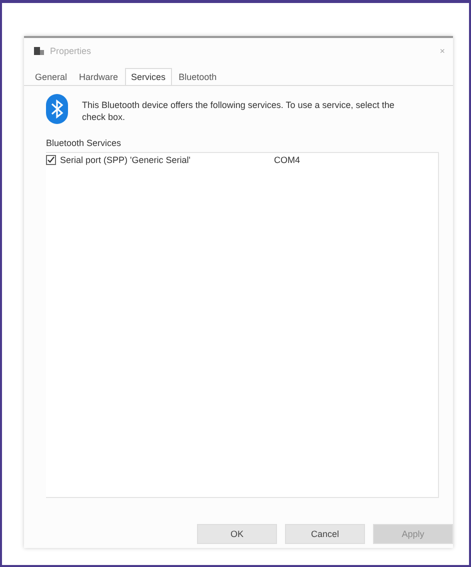 The width and height of the screenshot is (471, 567). Describe the element at coordinates (237, 534) in the screenshot. I see `dialog-button: OK` at that location.